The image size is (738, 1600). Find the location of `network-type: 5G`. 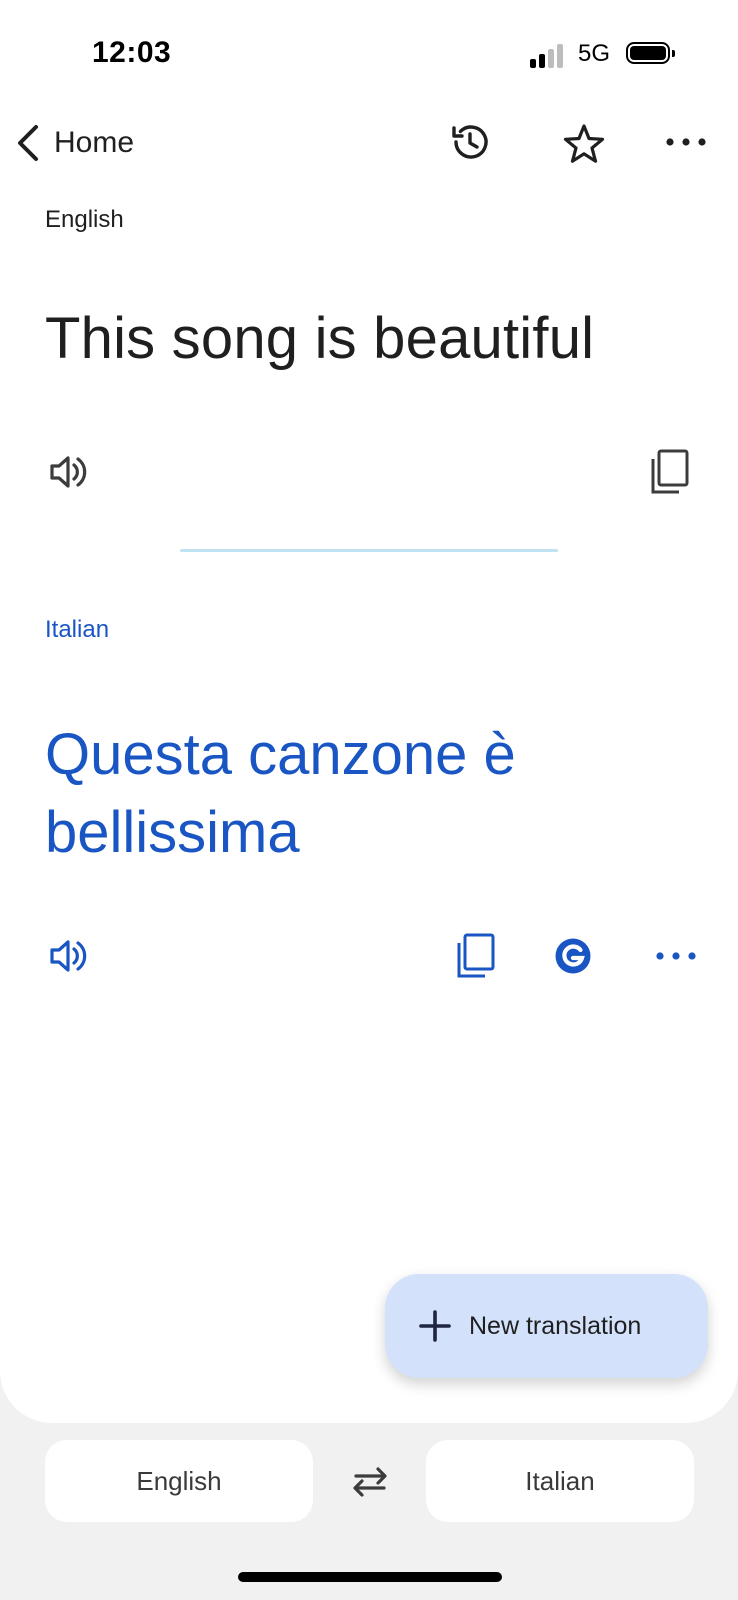

network-type: 5G is located at coordinates (594, 53).